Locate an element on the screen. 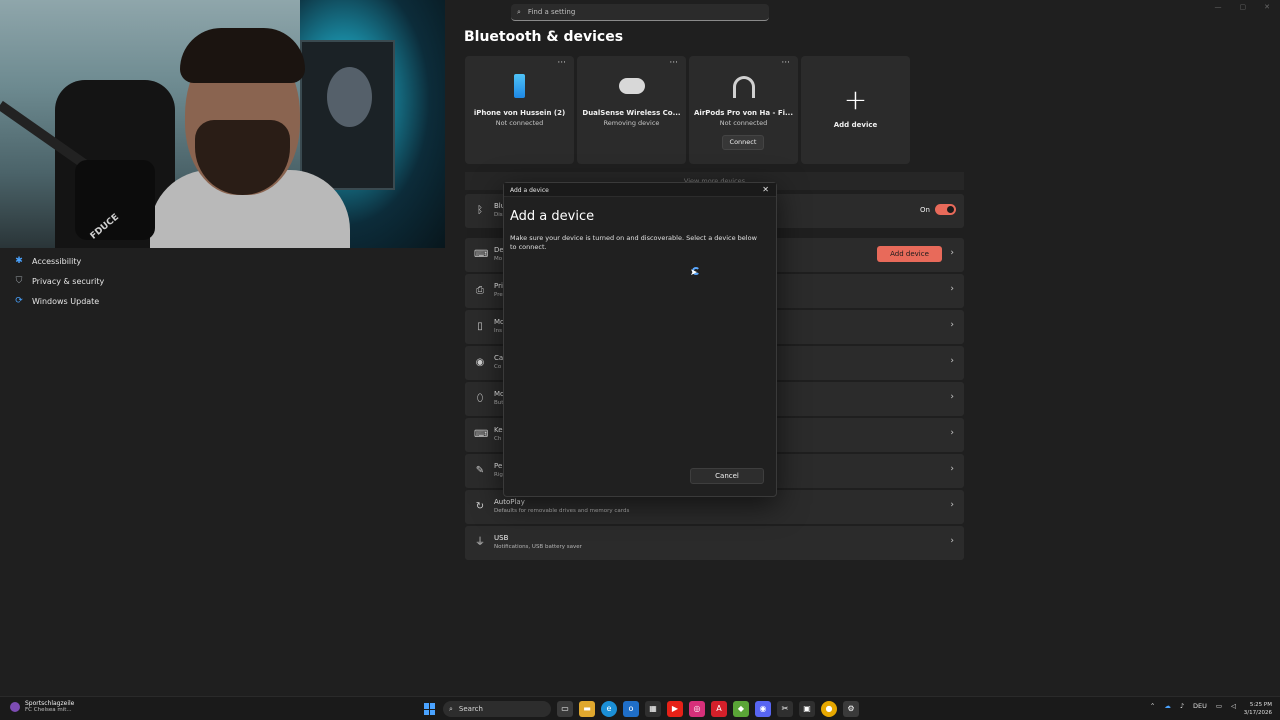  volume-icon: ◁ is located at coordinates (1233, 706).